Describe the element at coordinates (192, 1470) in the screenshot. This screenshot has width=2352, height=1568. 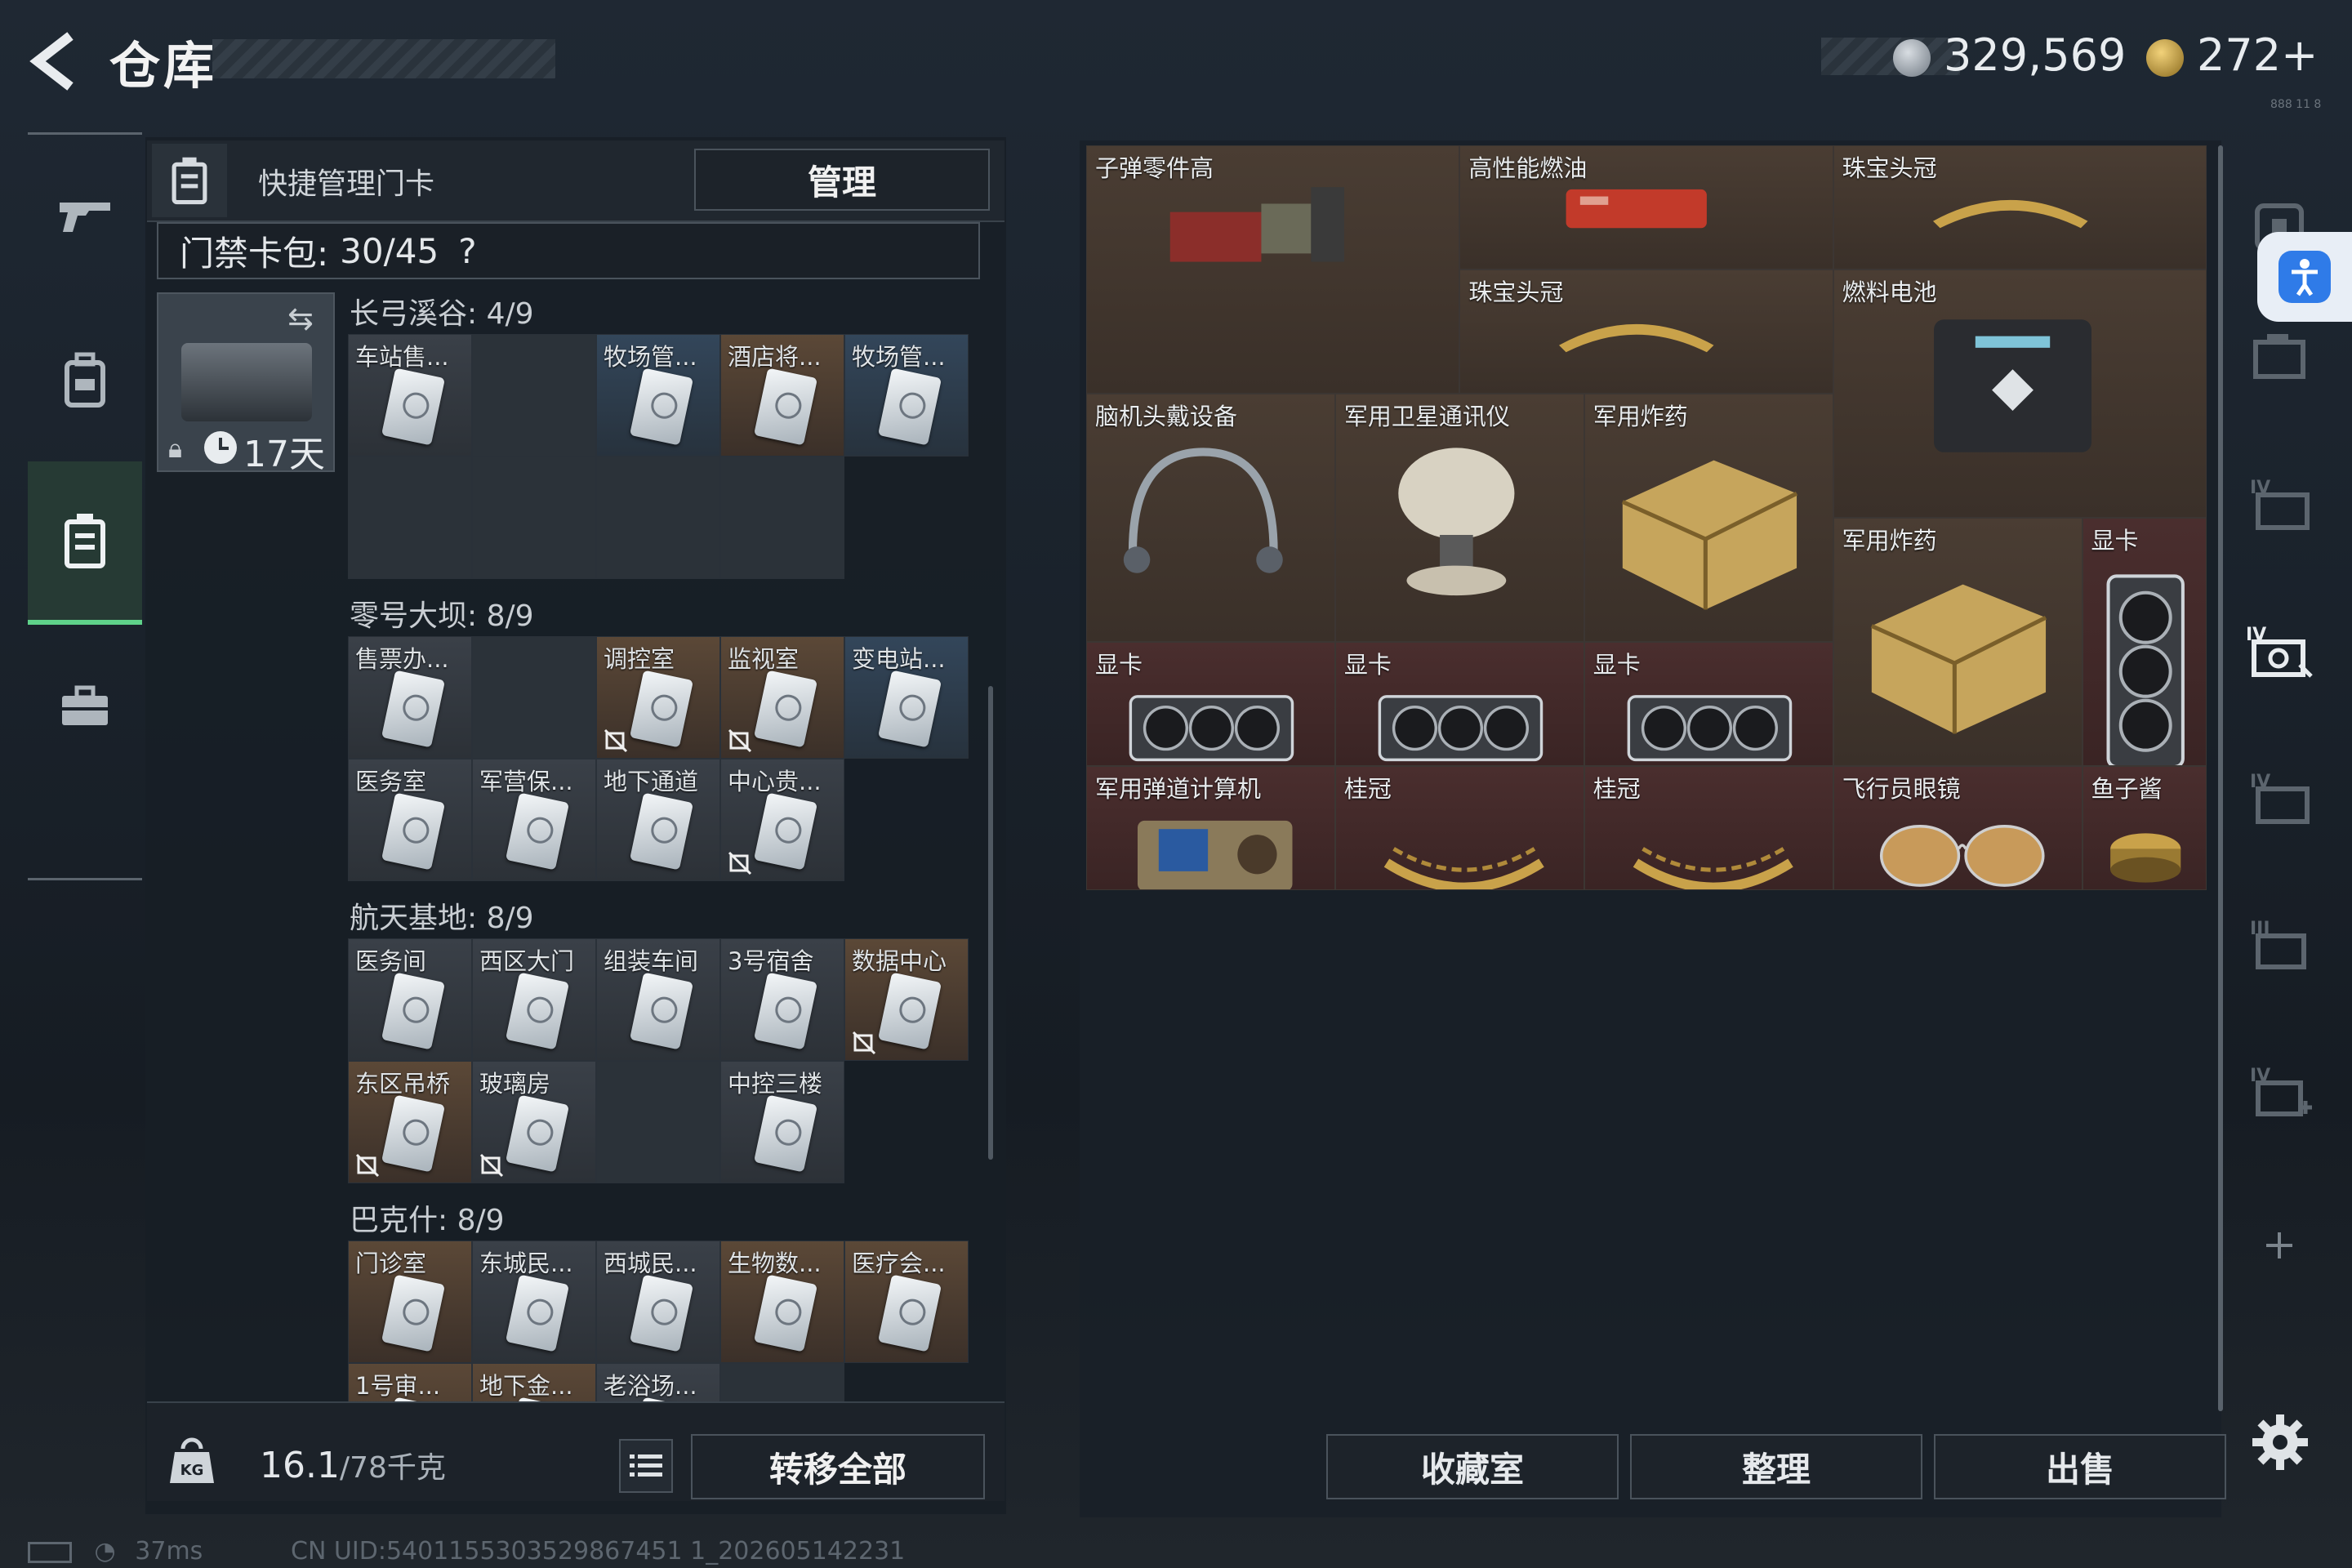
I see `svg-text: KG` at that location.